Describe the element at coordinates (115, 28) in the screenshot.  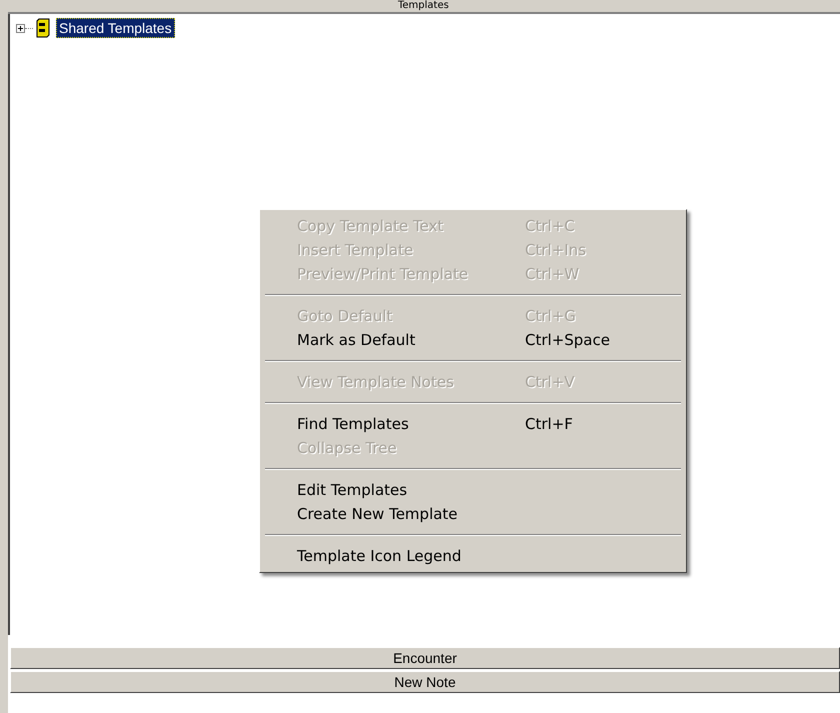
I see `tree-item: Shared Templates` at that location.